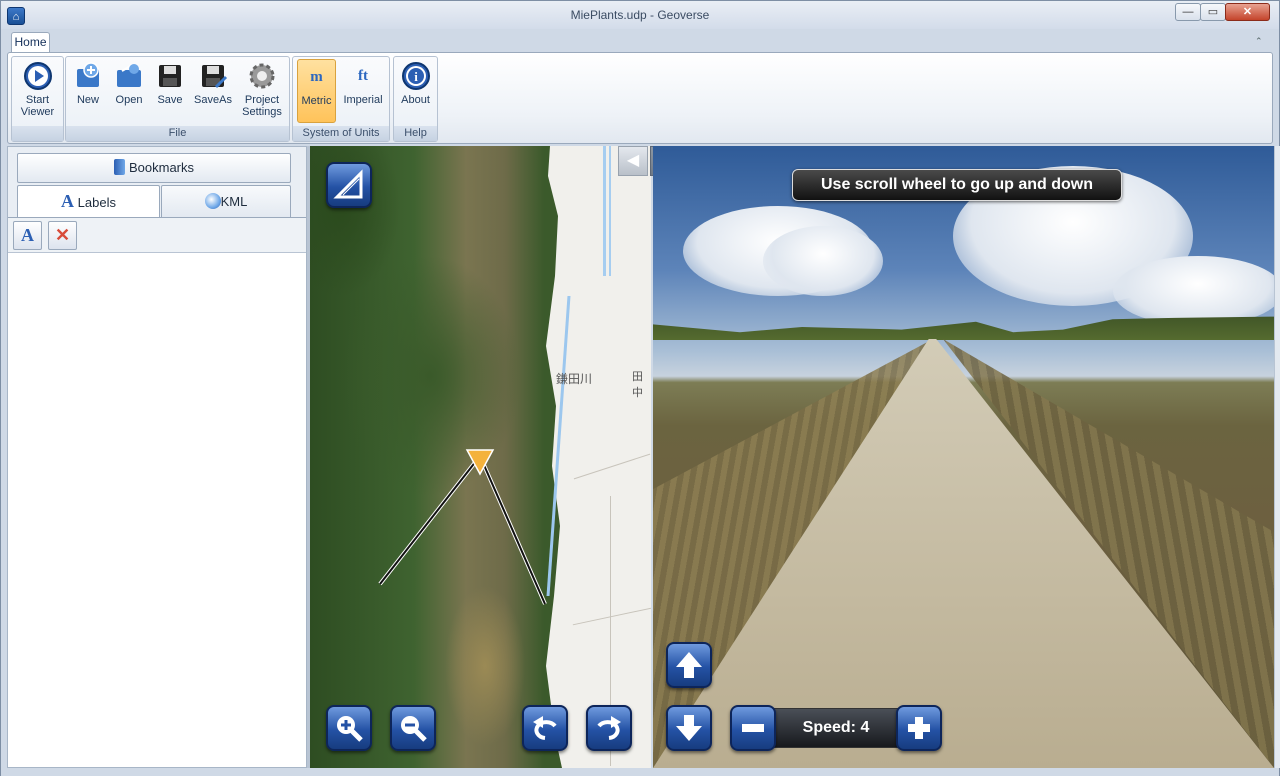 This screenshot has height=776, width=1280. I want to click on info-icon: i, so click(415, 76).